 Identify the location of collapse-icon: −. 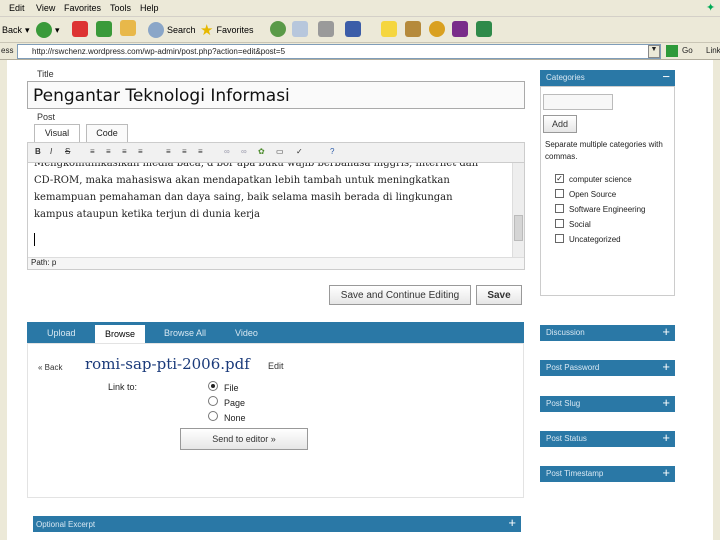
(666, 76).